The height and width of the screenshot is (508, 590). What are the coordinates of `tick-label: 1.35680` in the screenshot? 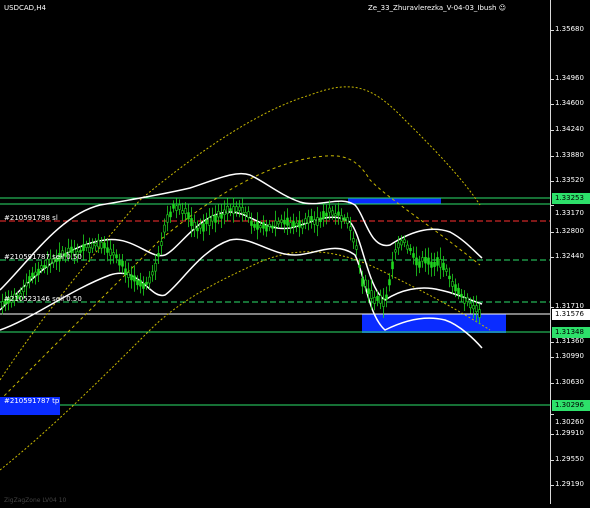 It's located at (569, 29).